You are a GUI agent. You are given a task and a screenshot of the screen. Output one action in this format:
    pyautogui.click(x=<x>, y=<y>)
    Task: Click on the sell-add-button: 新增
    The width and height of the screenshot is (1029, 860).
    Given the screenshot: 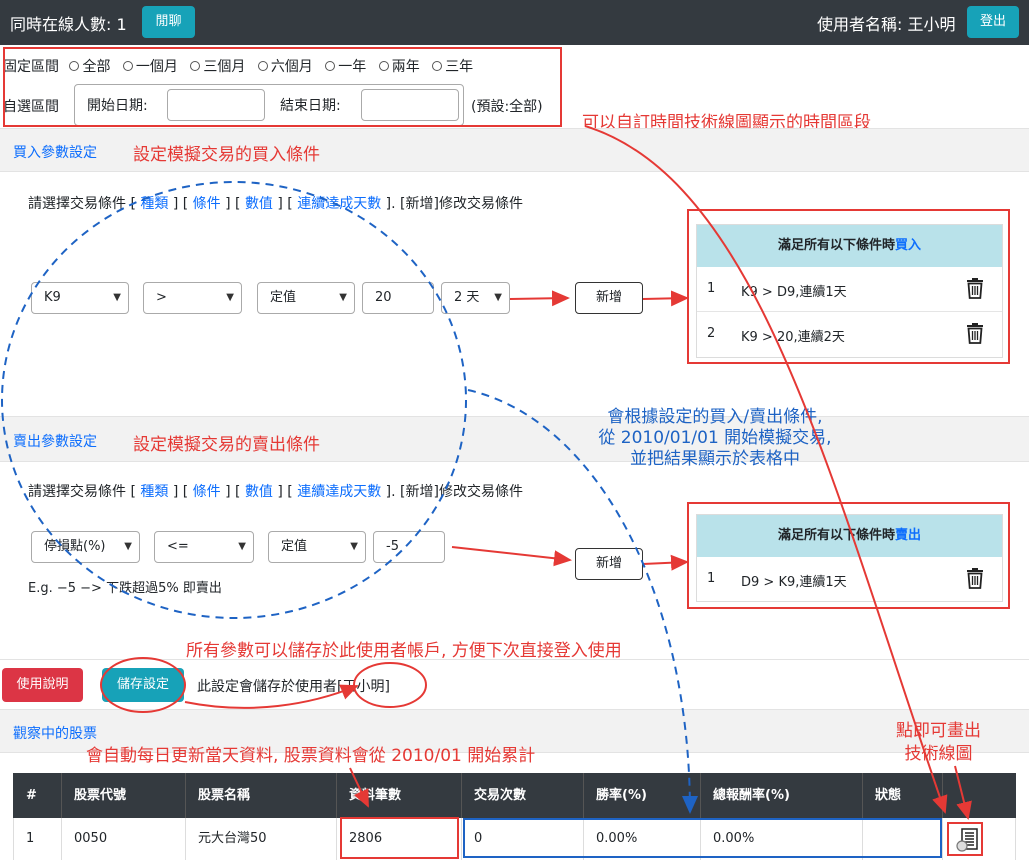 What is the action you would take?
    pyautogui.click(x=609, y=564)
    